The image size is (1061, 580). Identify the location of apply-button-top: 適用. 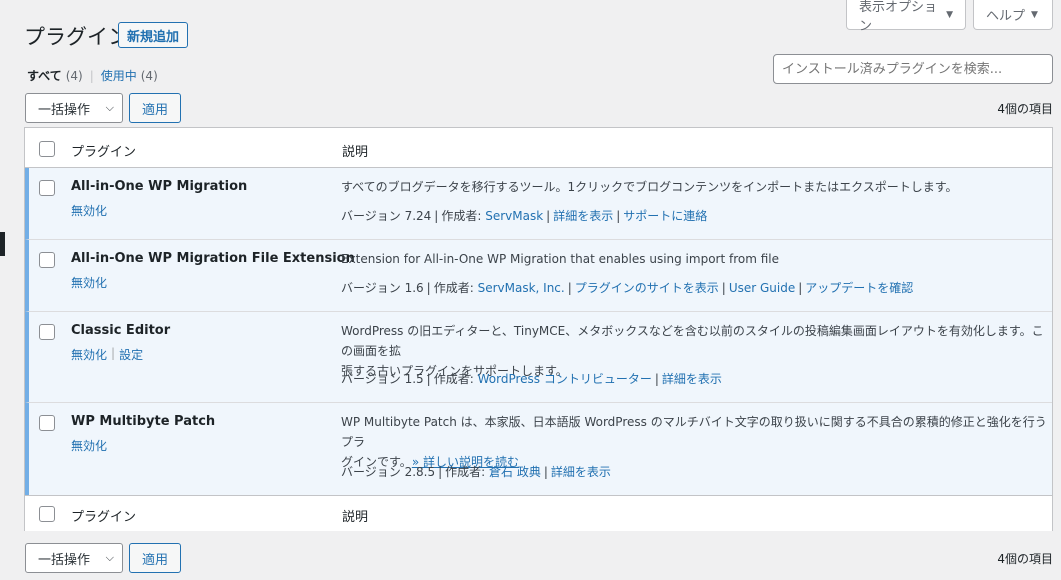
(155, 108).